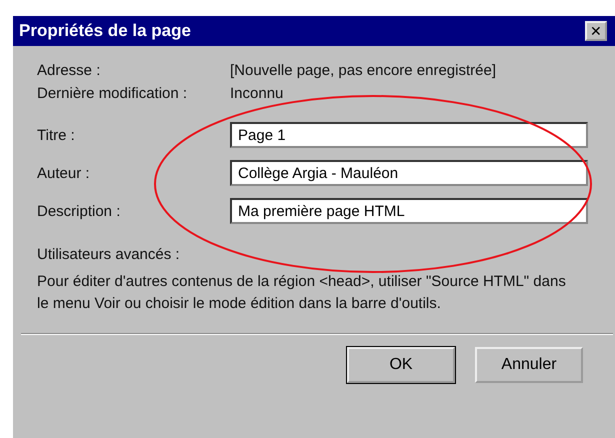 This screenshot has width=615, height=438. Describe the element at coordinates (105, 31) in the screenshot. I see `window-title: Propriétés de la page` at that location.